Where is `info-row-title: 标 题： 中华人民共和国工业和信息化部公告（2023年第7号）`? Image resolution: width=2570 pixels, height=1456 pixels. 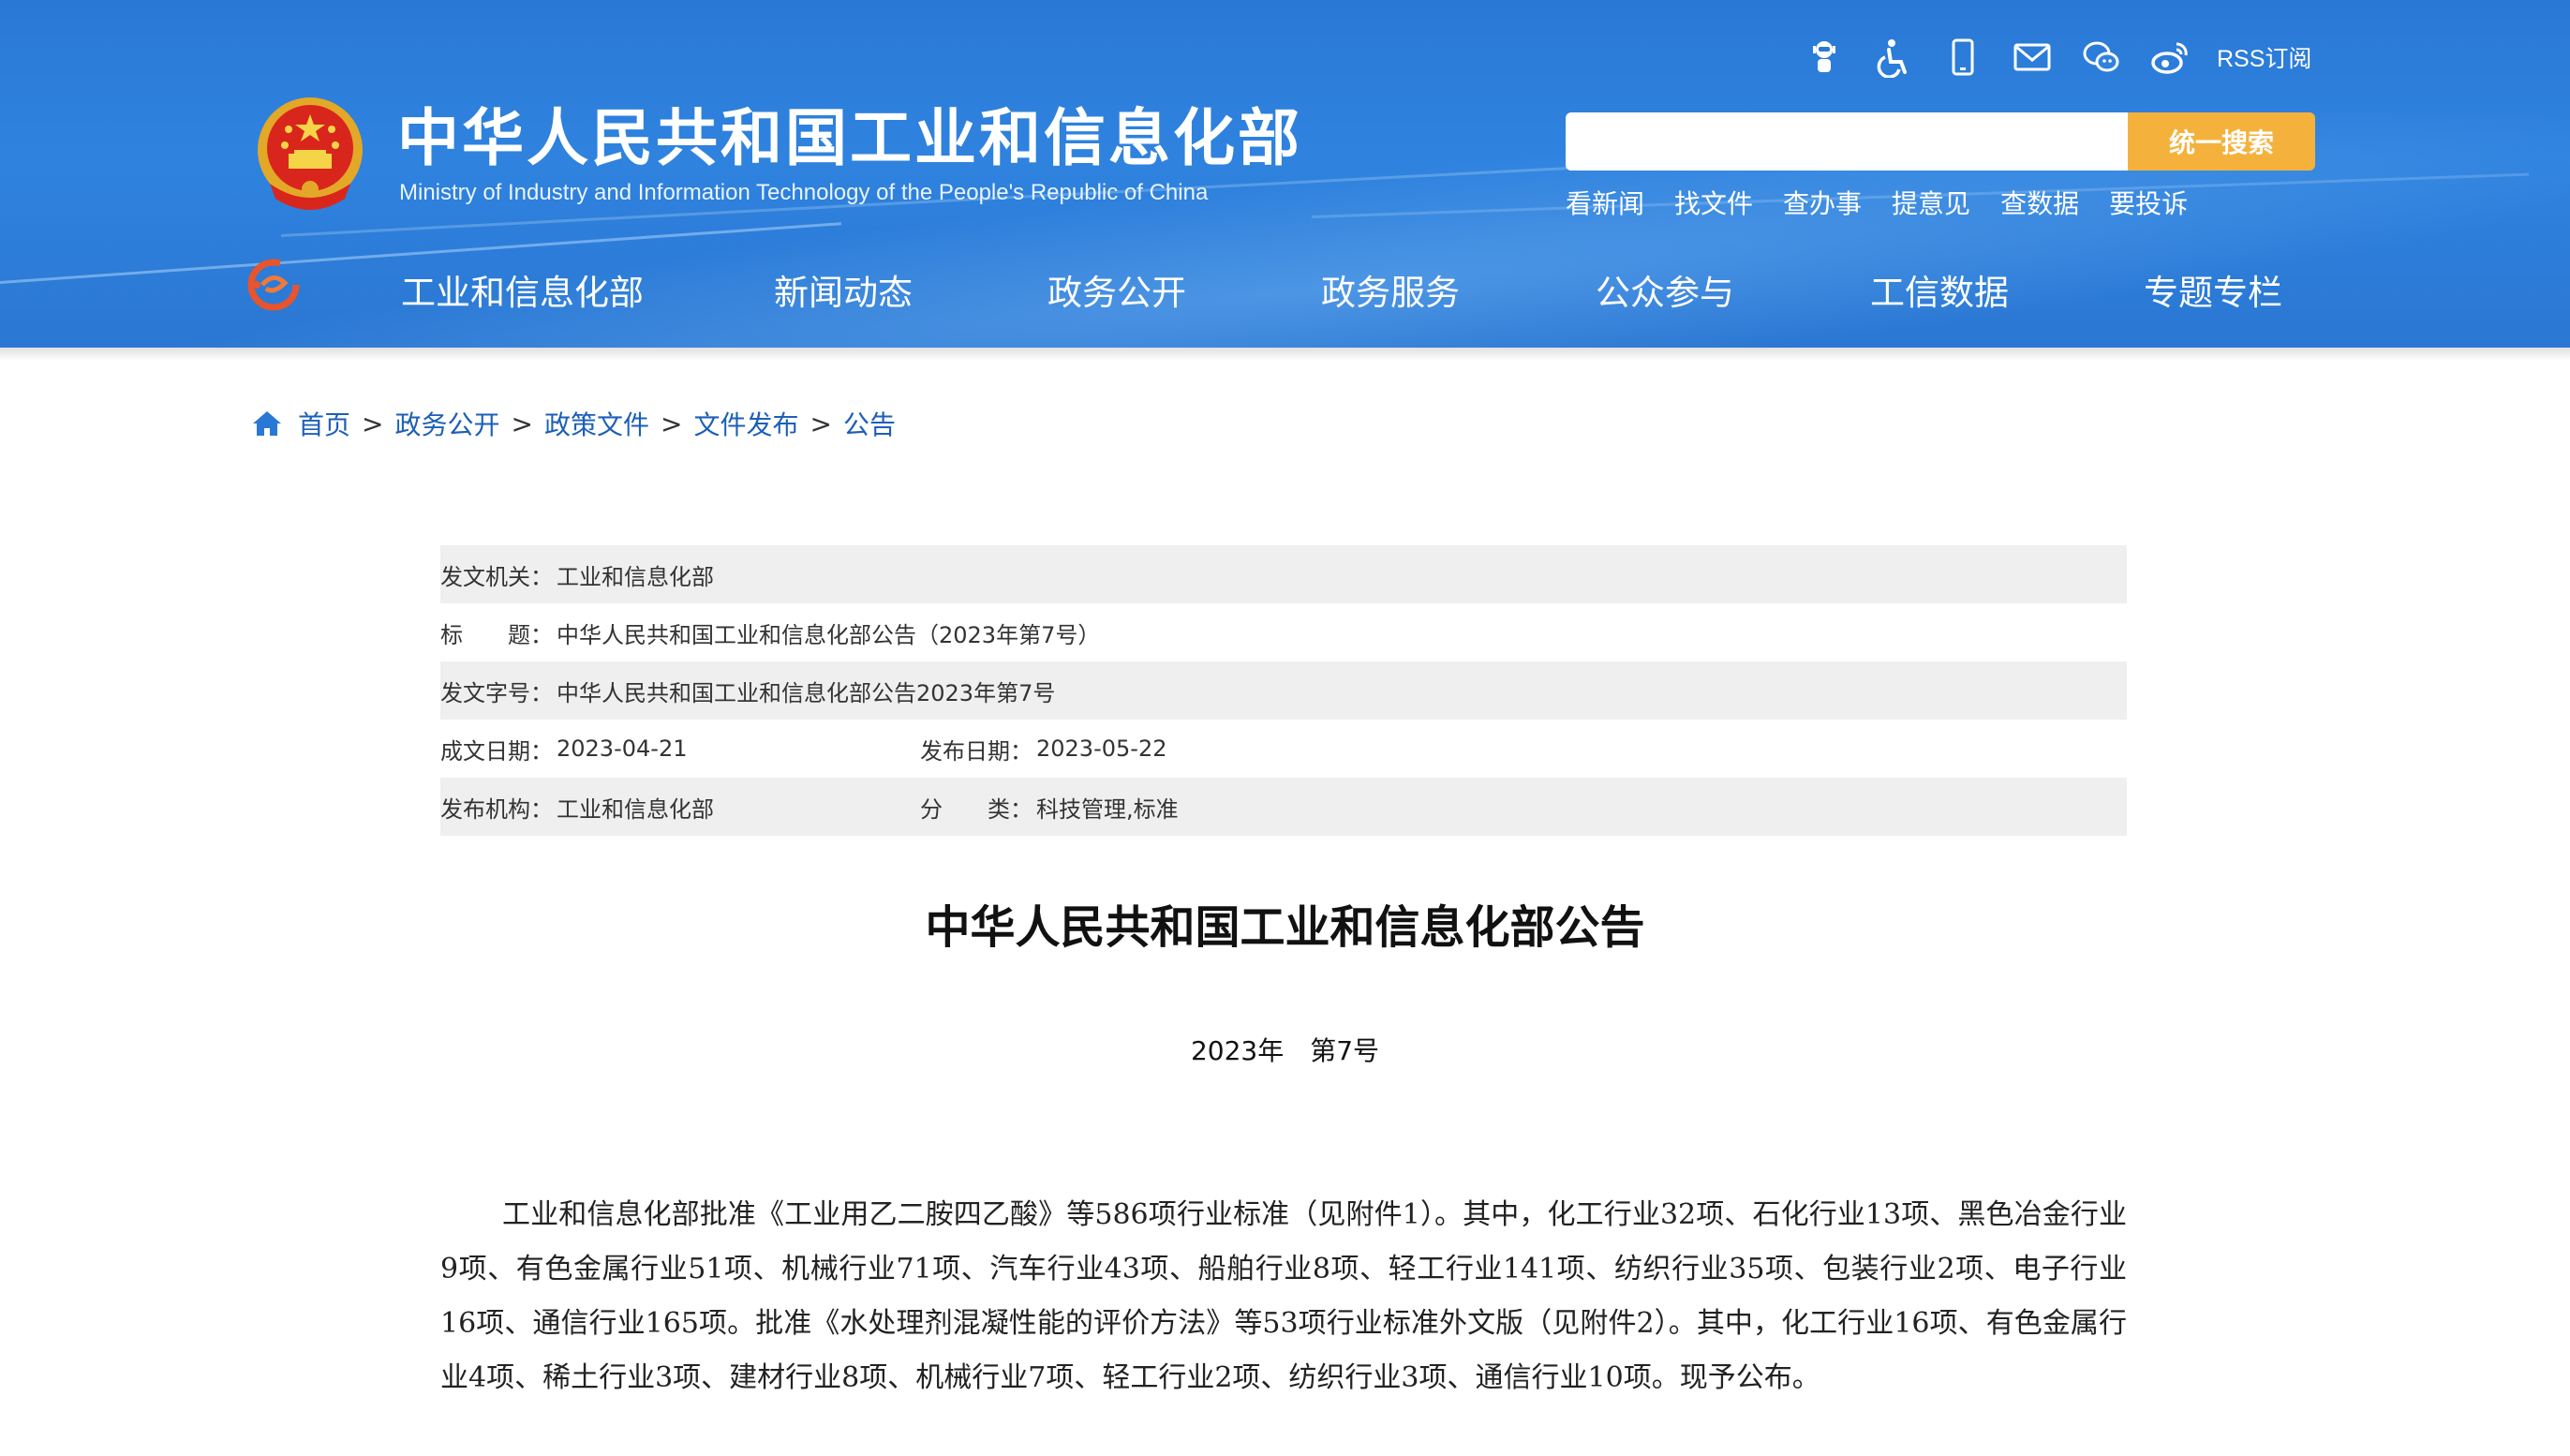
info-row-title: 标 题： 中华人民共和国工业和信息化部公告（2023年第7号） is located at coordinates (1284, 632).